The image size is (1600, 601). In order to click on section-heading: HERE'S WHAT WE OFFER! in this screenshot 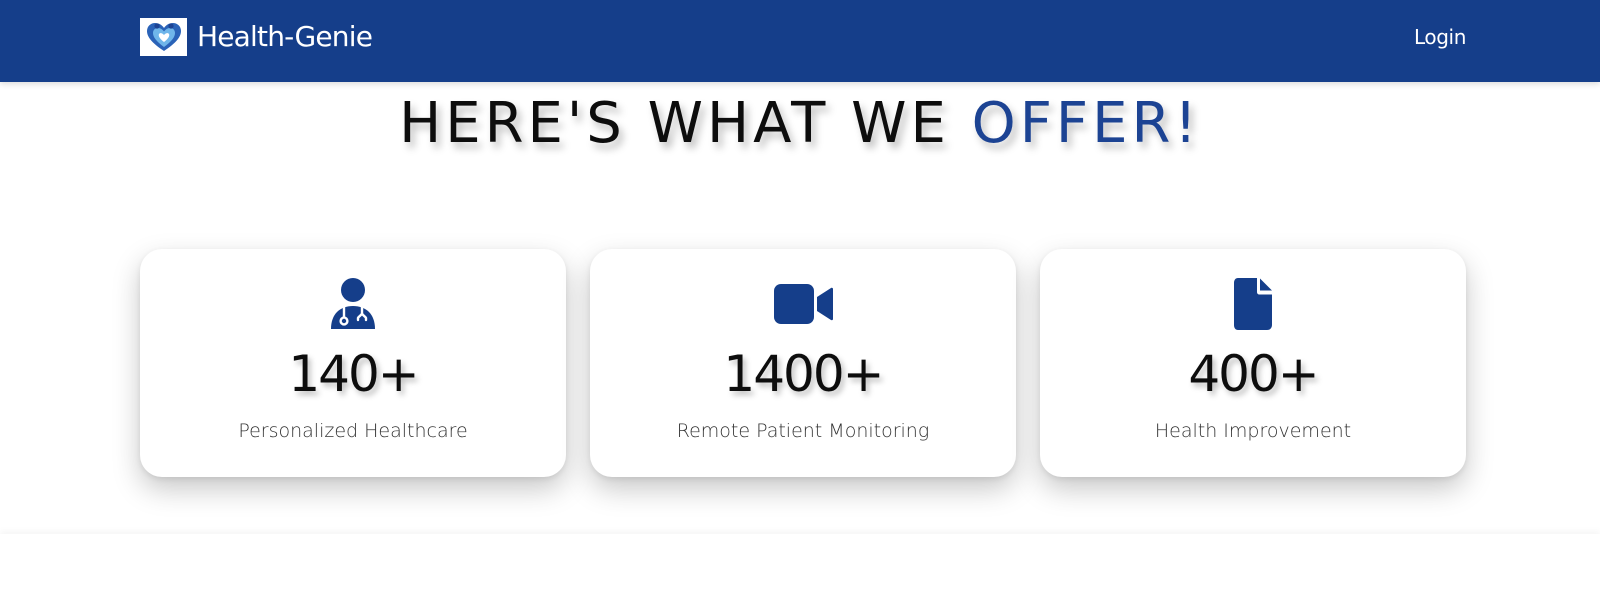, I will do `click(800, 124)`.